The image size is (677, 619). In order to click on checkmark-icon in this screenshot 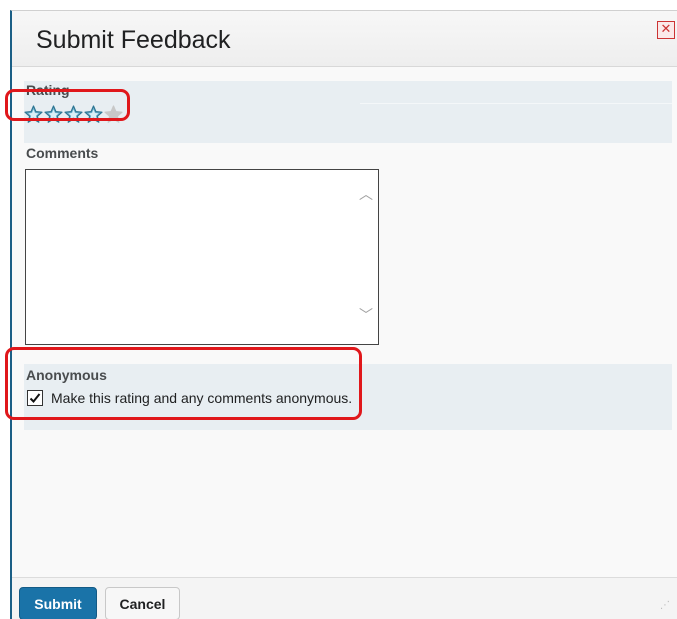, I will do `click(35, 398)`.